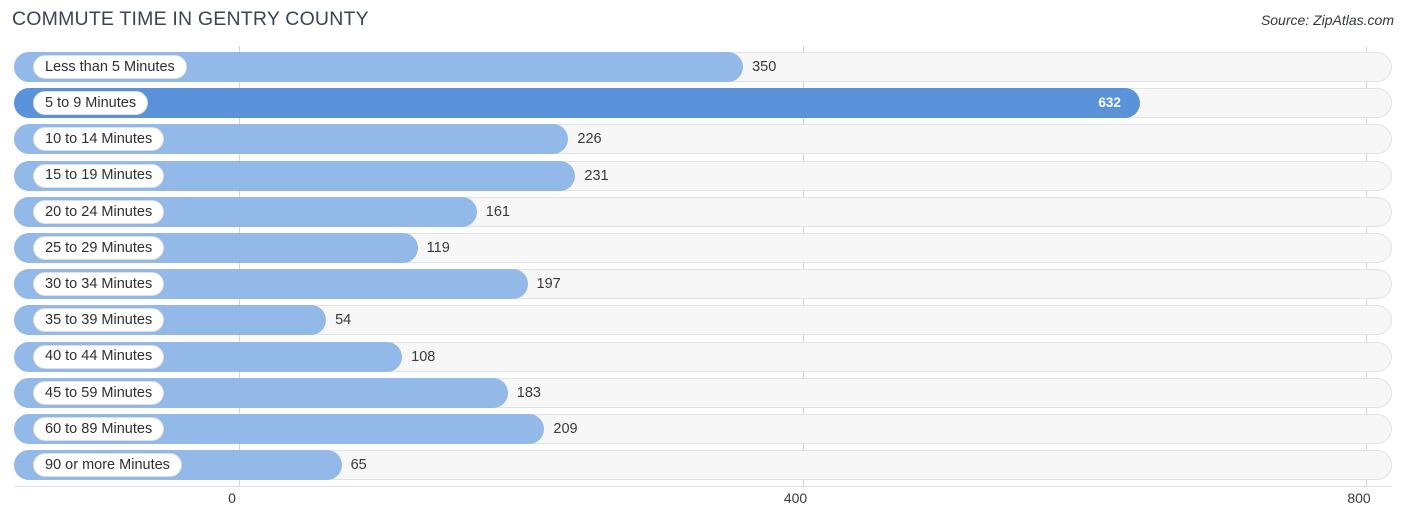  Describe the element at coordinates (703, 284) in the screenshot. I see `bar-row: 30 to 34 Minutes 197` at that location.